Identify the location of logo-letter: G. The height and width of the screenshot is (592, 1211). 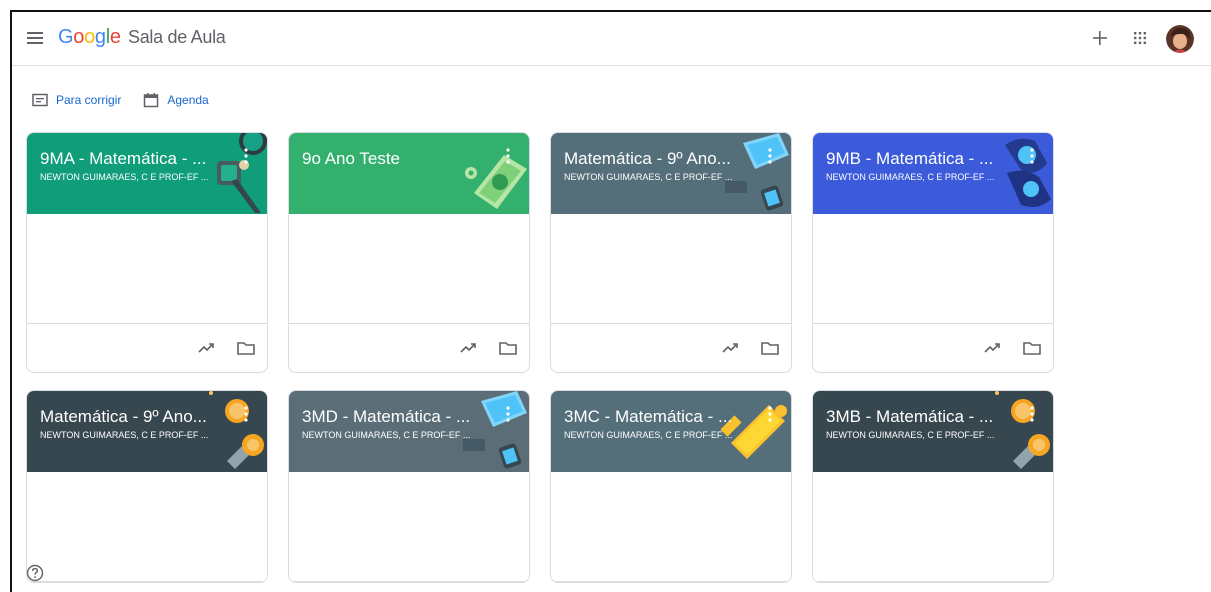
(66, 37).